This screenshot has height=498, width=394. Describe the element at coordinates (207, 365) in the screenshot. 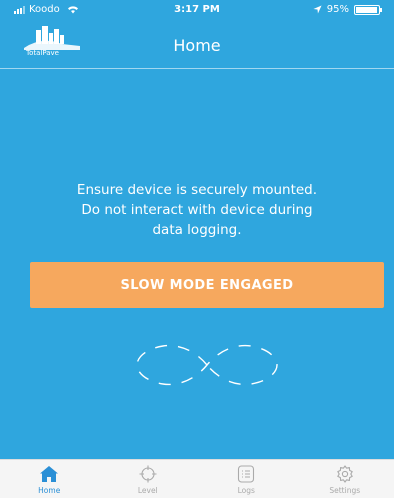

I see `infinity-loader-icon` at that location.